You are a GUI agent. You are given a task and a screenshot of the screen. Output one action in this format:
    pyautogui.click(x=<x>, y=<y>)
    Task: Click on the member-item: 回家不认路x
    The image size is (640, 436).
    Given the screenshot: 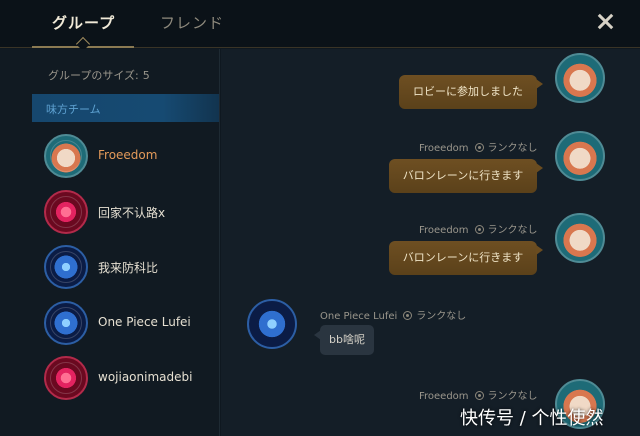 What is the action you would take?
    pyautogui.click(x=132, y=214)
    